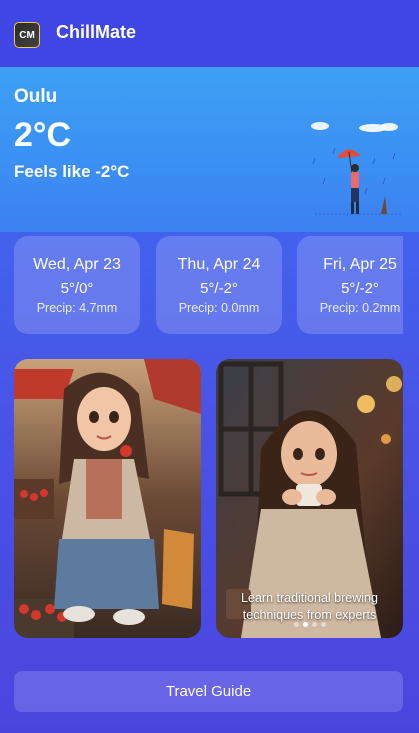 This screenshot has width=419, height=733. What do you see at coordinates (72, 171) in the screenshot?
I see `feels-like-text: Feels like -2°C` at bounding box center [72, 171].